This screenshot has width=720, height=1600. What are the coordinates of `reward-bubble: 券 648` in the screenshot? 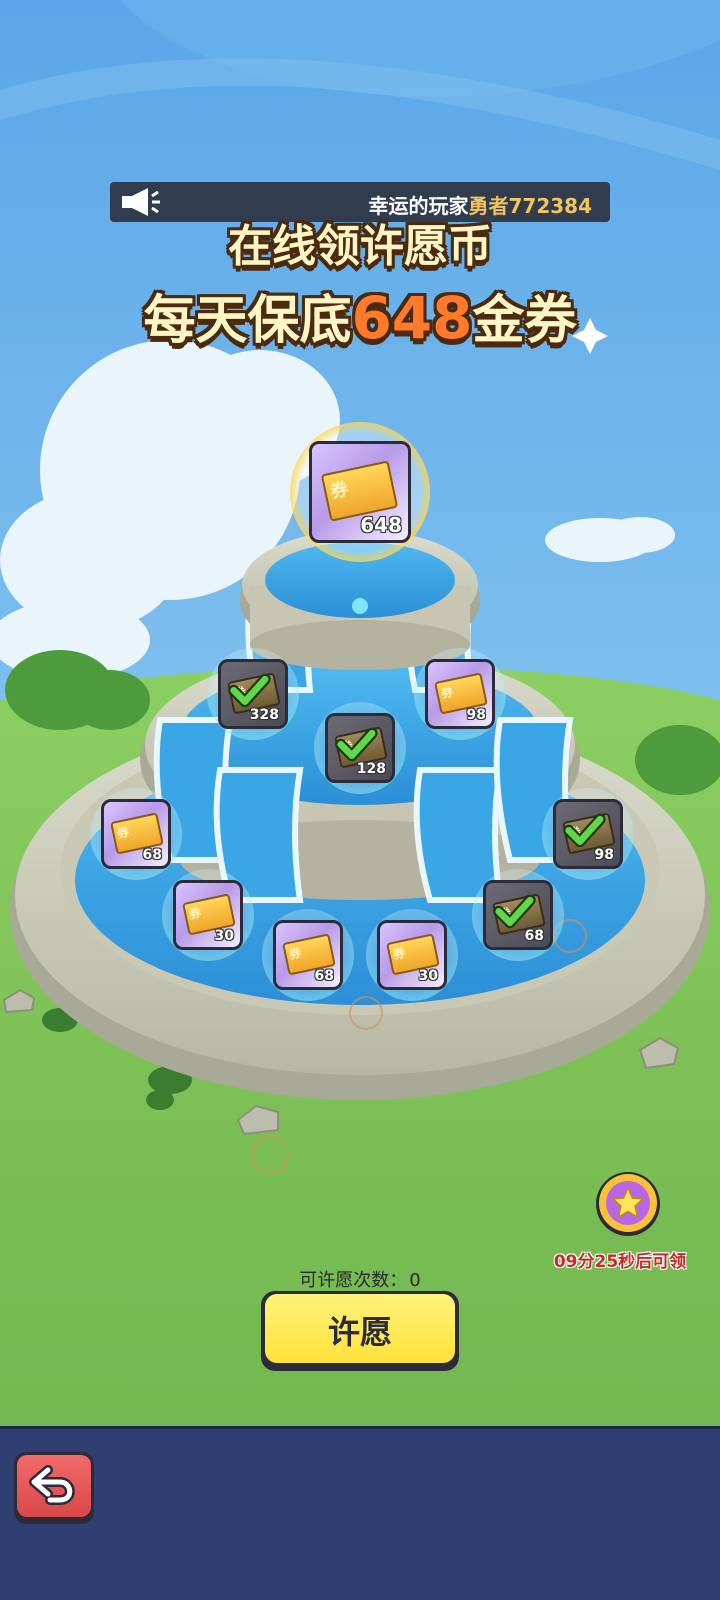 It's located at (360, 492).